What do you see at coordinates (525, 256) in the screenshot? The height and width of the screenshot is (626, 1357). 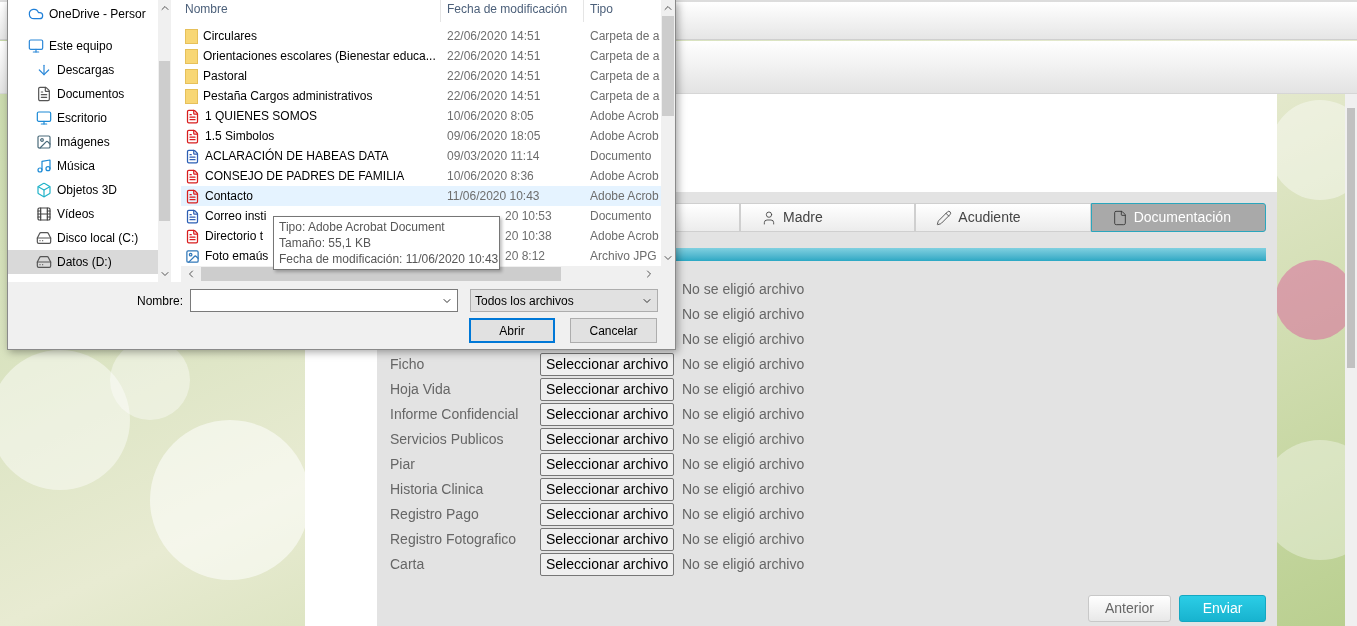 I see `modified-date: 20 8:12` at bounding box center [525, 256].